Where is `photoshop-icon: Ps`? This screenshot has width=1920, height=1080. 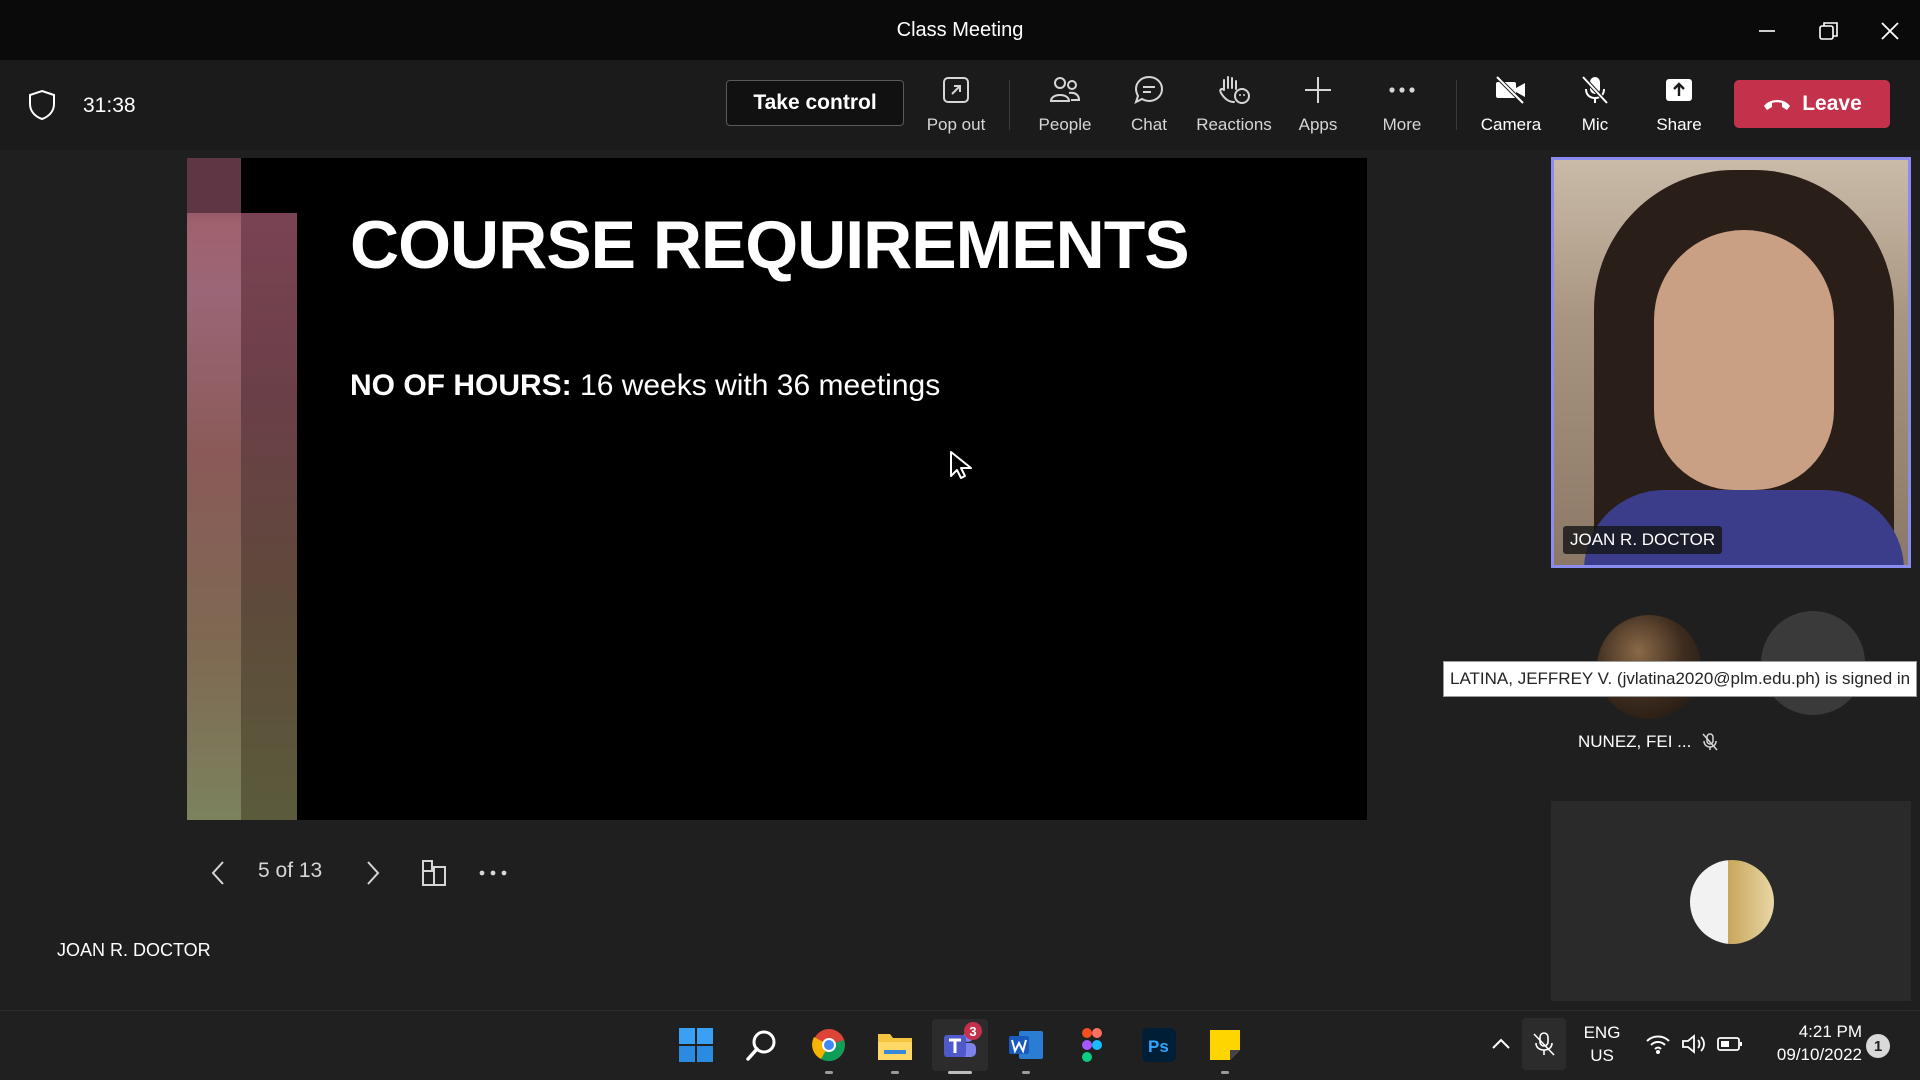
photoshop-icon: Ps is located at coordinates (1159, 1045).